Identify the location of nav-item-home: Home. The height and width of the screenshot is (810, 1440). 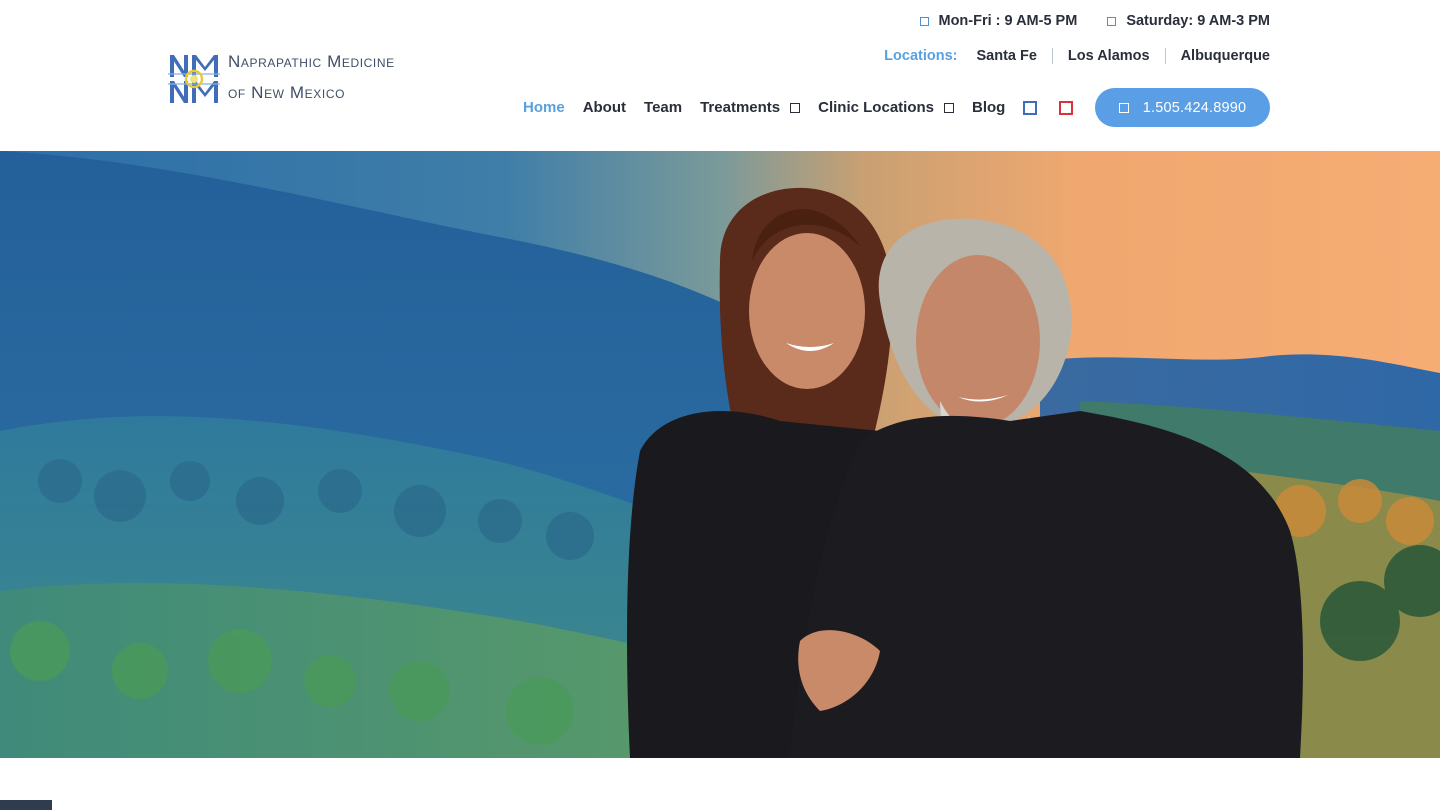
(544, 107).